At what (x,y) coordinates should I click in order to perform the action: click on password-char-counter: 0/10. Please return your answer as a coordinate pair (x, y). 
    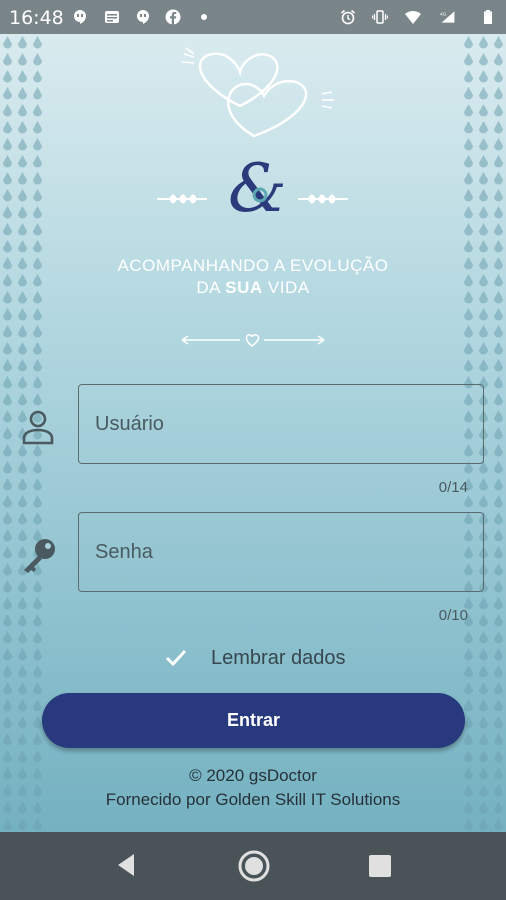
    Looking at the image, I should click on (453, 615).